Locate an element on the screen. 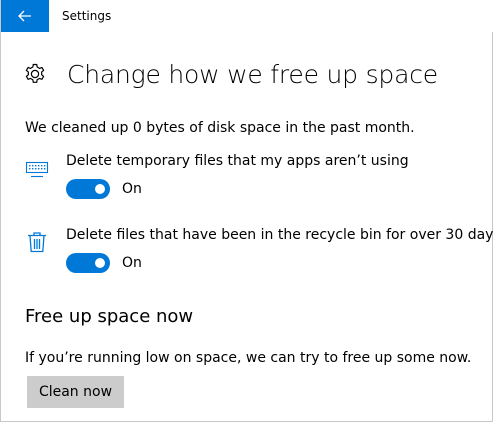 This screenshot has width=493, height=422. gear-icon is located at coordinates (35, 73).